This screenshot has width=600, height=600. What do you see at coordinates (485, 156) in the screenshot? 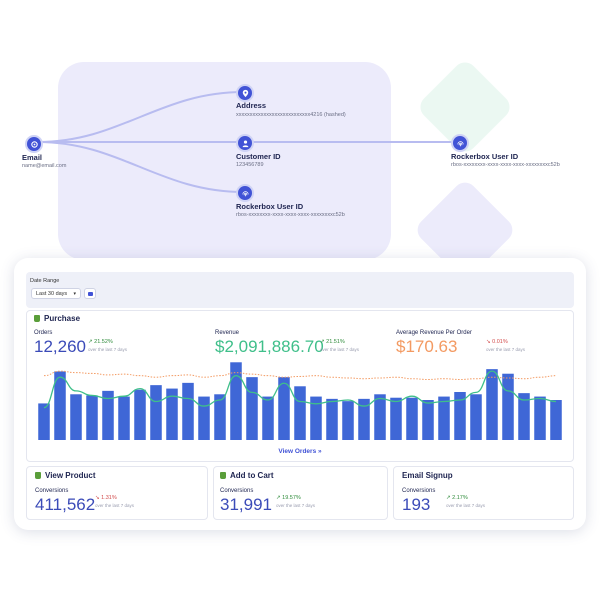
I see `rockerbox-id-label-right: Rockerbox User ID` at bounding box center [485, 156].